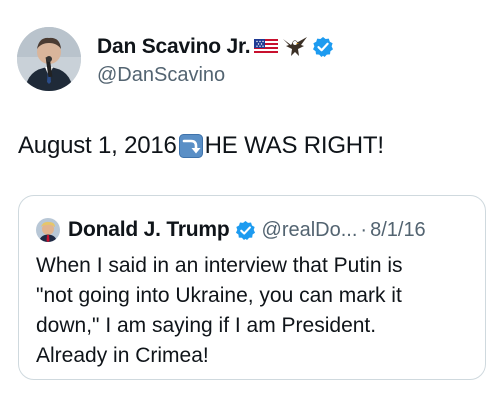 The width and height of the screenshot is (500, 404). I want to click on eagle-icon, so click(295, 47).